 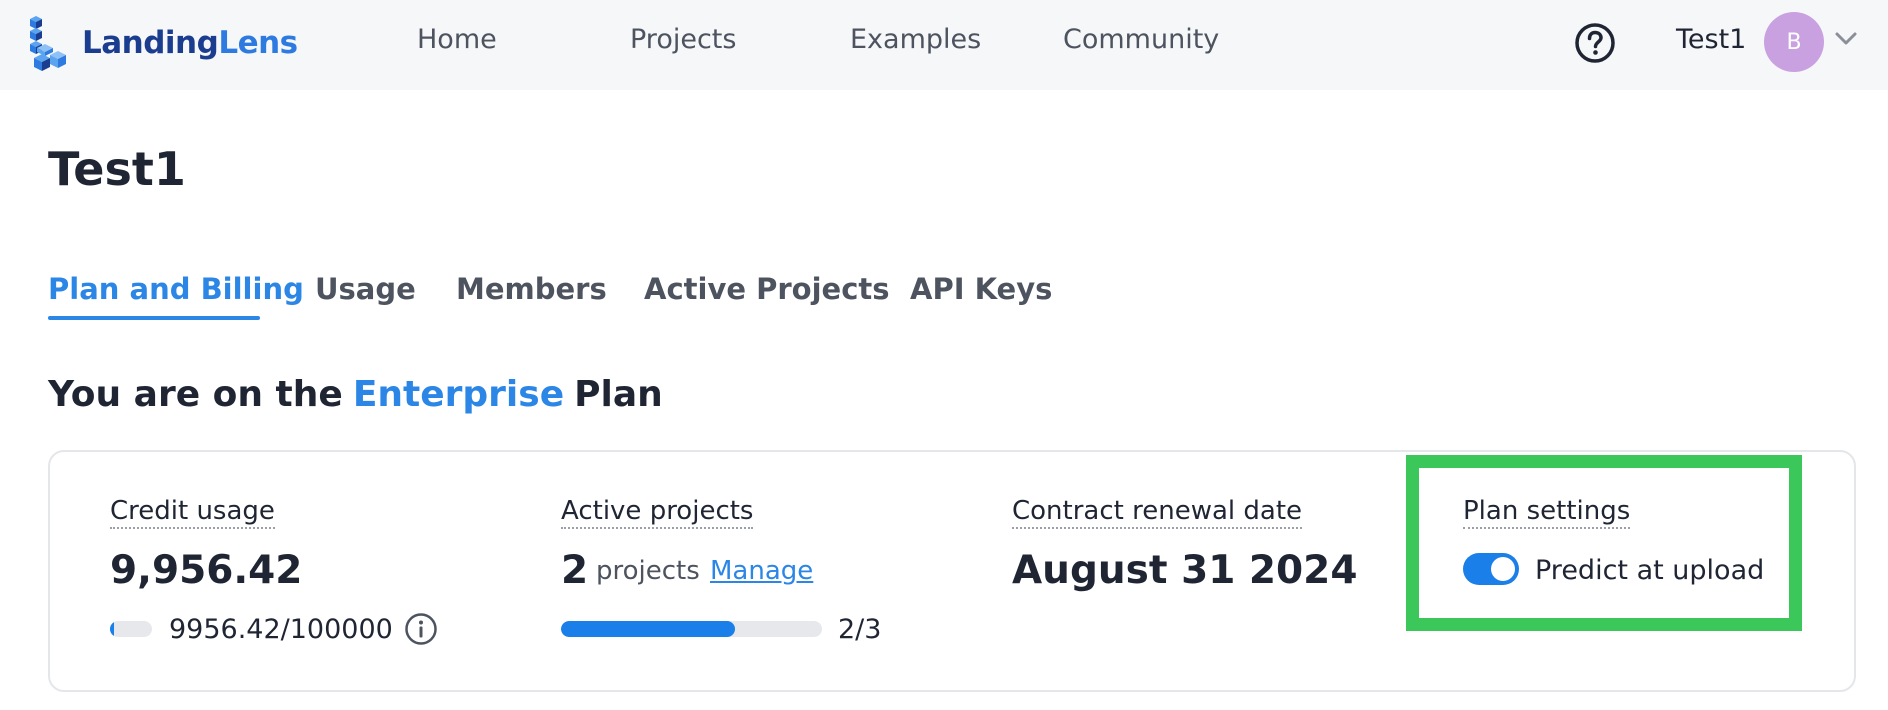 What do you see at coordinates (683, 39) in the screenshot?
I see `nav-projects: Projects` at bounding box center [683, 39].